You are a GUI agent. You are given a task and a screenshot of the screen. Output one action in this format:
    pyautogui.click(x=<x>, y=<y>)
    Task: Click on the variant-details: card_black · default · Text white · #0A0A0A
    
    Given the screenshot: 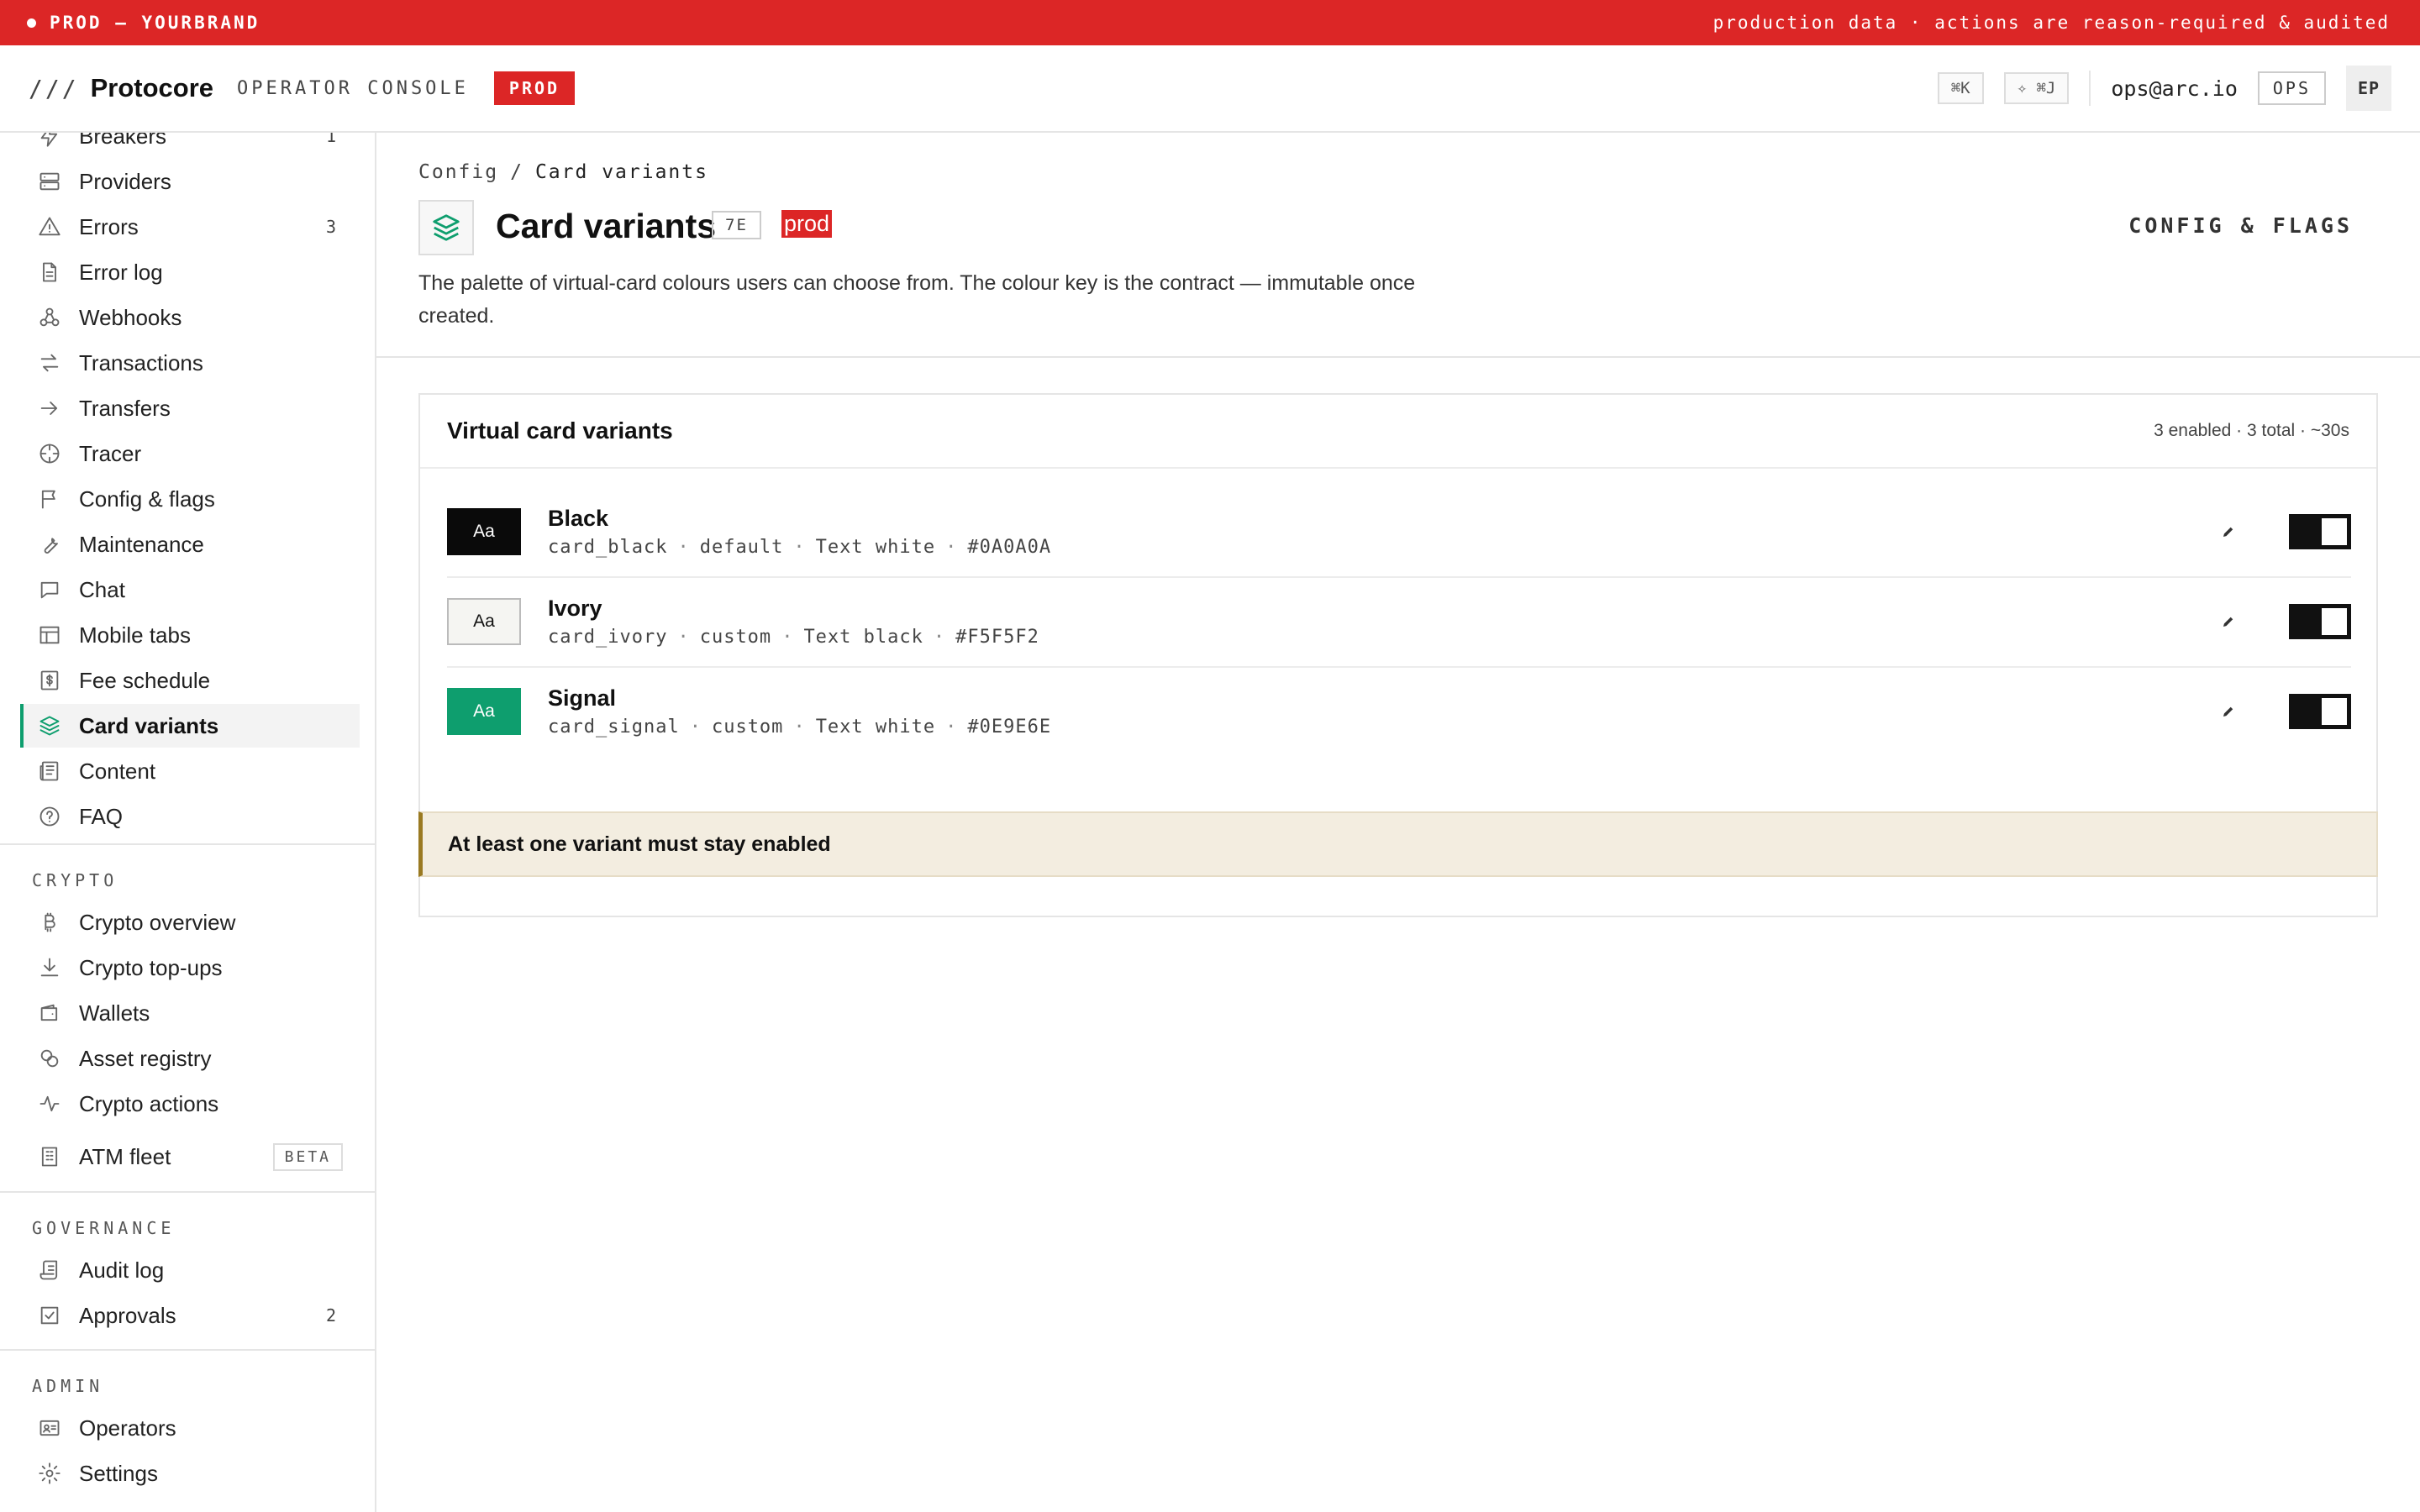 What is the action you would take?
    pyautogui.click(x=799, y=547)
    